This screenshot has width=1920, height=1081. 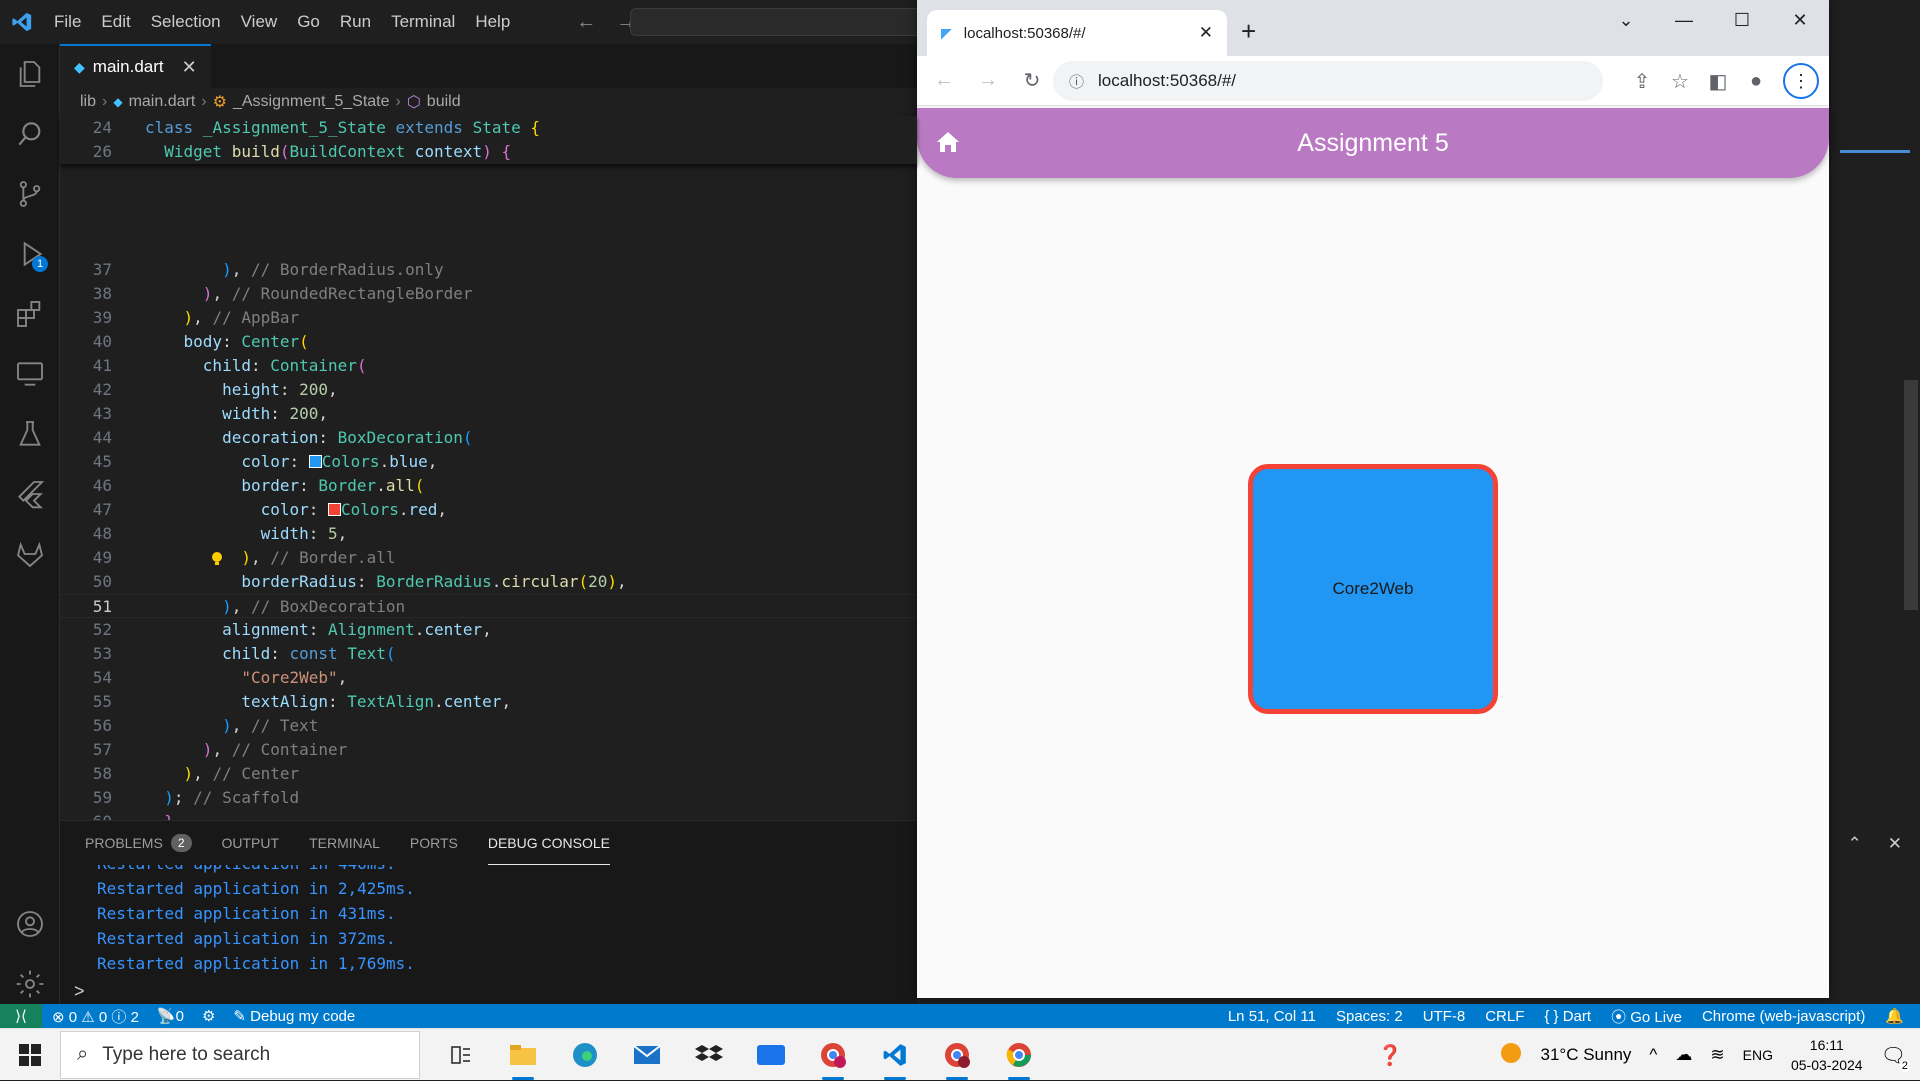 I want to click on menu-file: File, so click(x=67, y=22).